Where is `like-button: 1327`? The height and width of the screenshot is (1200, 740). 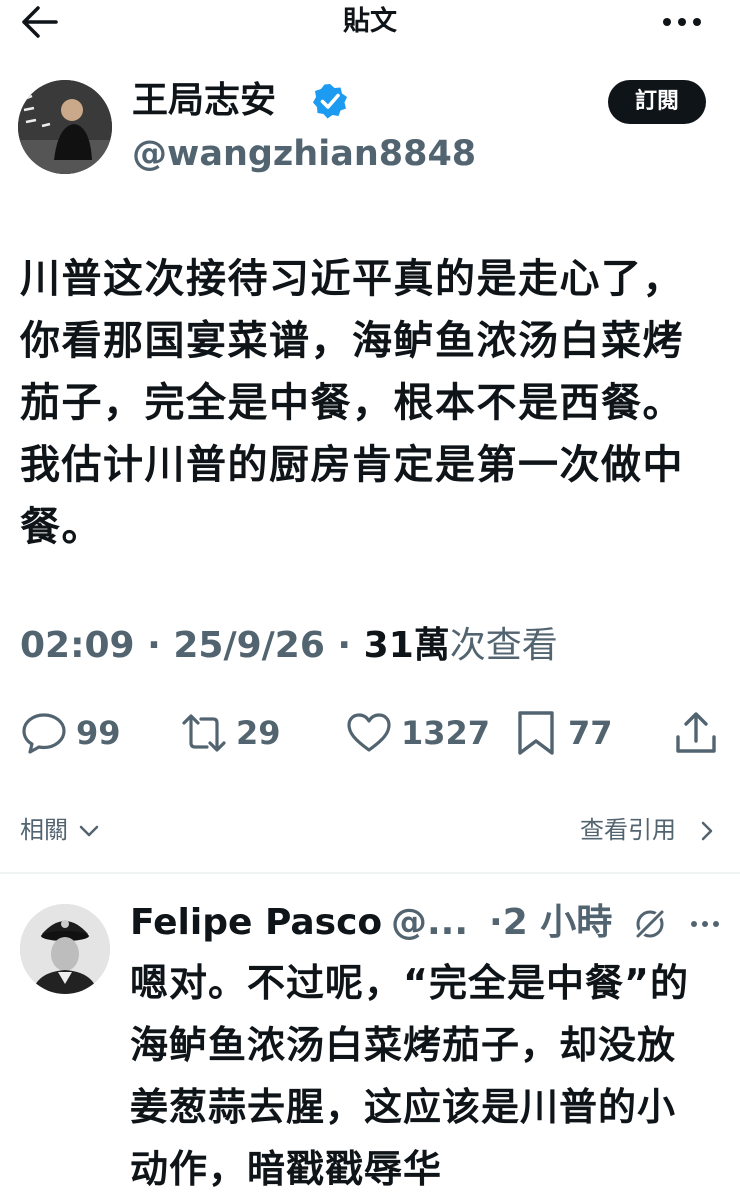 like-button: 1327 is located at coordinates (417, 733).